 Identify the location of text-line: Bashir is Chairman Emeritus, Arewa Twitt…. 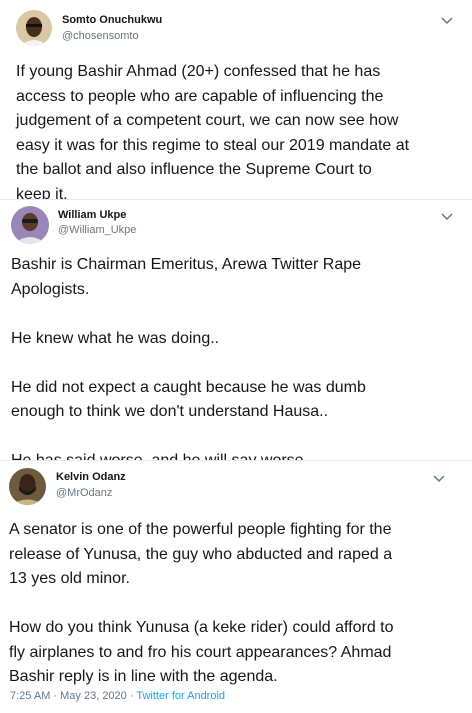
(186, 264).